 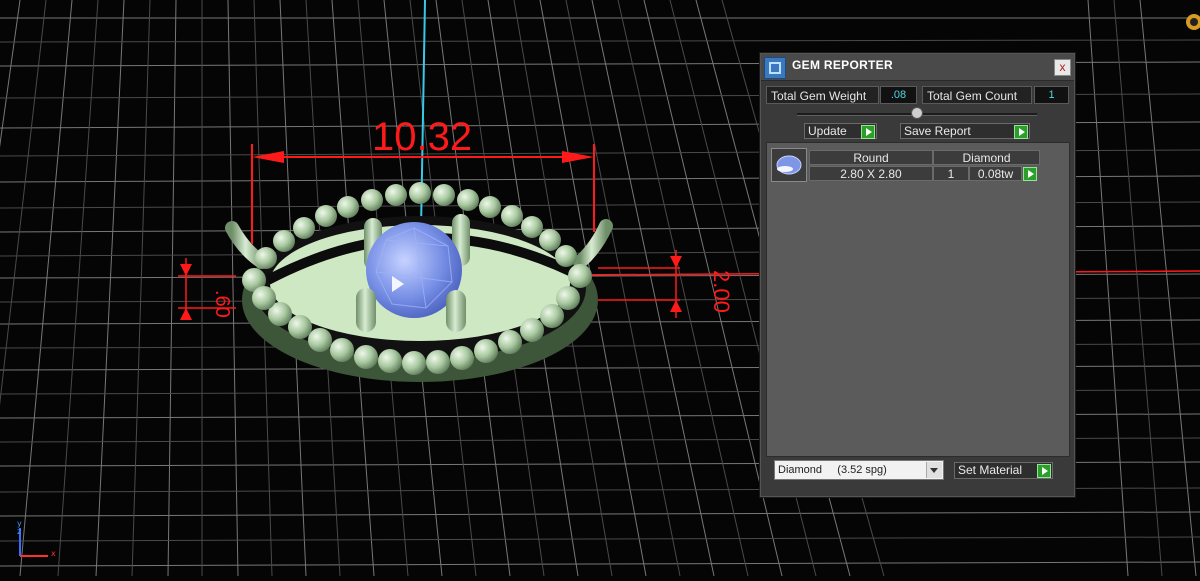 What do you see at coordinates (1021, 132) in the screenshot?
I see `save-report-go-icon` at bounding box center [1021, 132].